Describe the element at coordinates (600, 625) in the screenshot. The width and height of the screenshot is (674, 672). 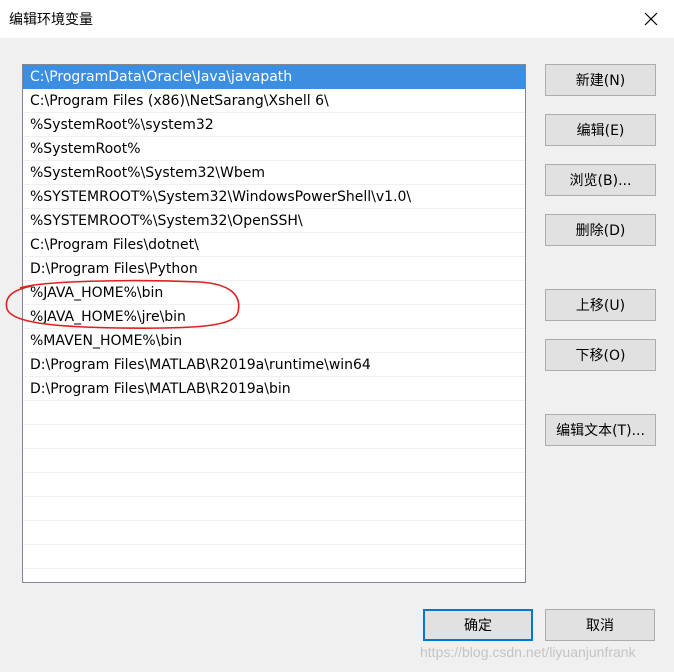
I see `cancel-button: 取消` at that location.